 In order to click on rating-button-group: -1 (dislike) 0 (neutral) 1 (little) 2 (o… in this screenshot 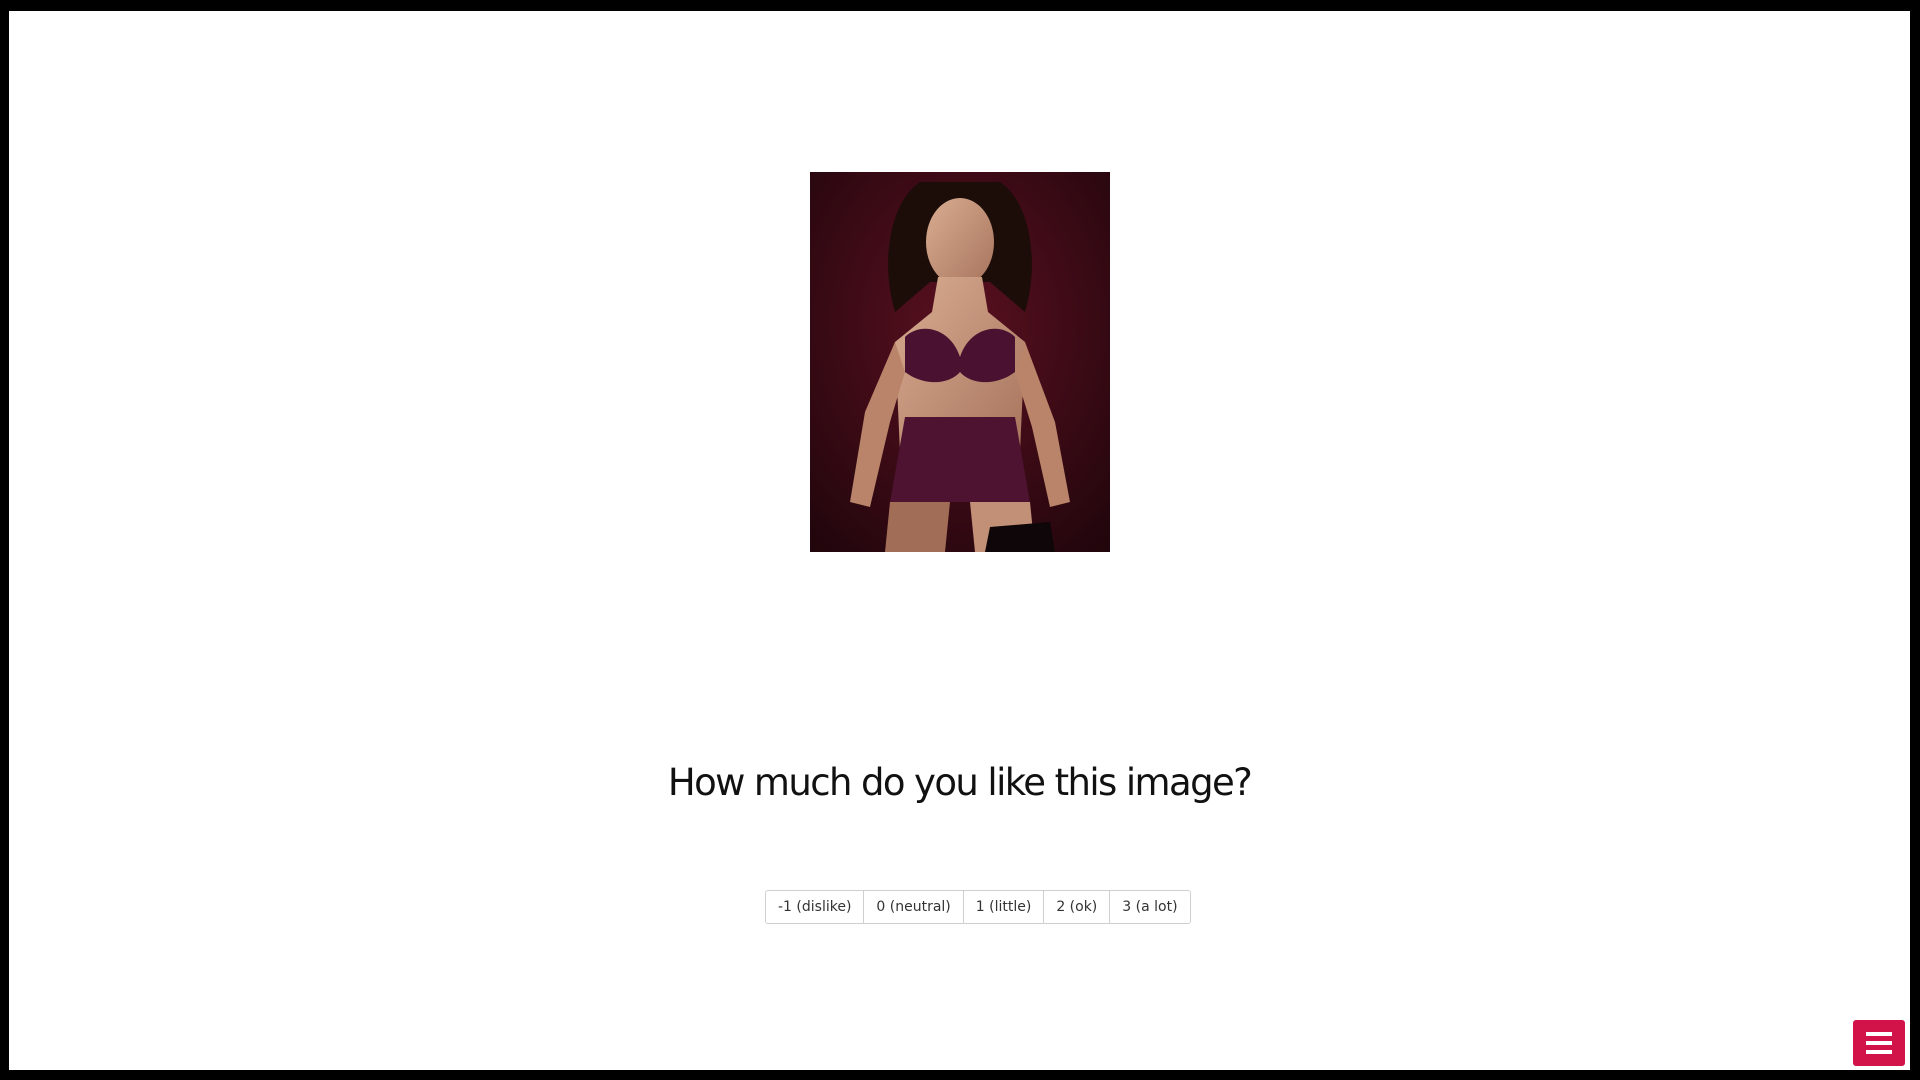, I will do `click(978, 907)`.